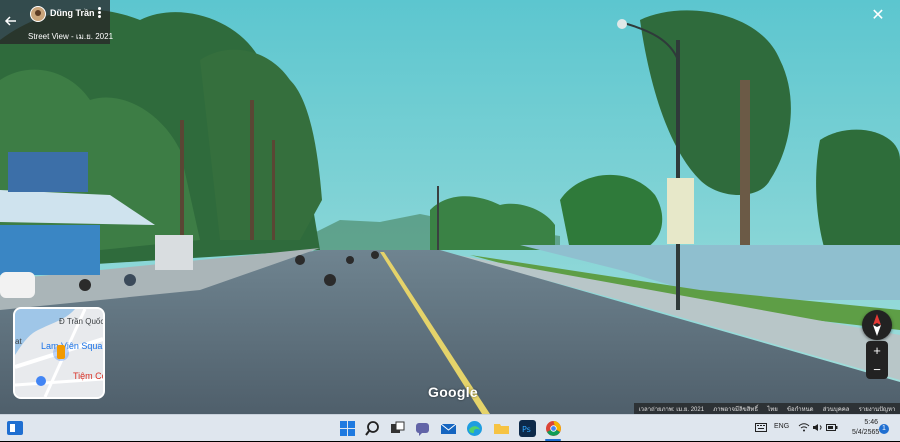  Describe the element at coordinates (817, 428) in the screenshot. I see `volume-icon` at that location.